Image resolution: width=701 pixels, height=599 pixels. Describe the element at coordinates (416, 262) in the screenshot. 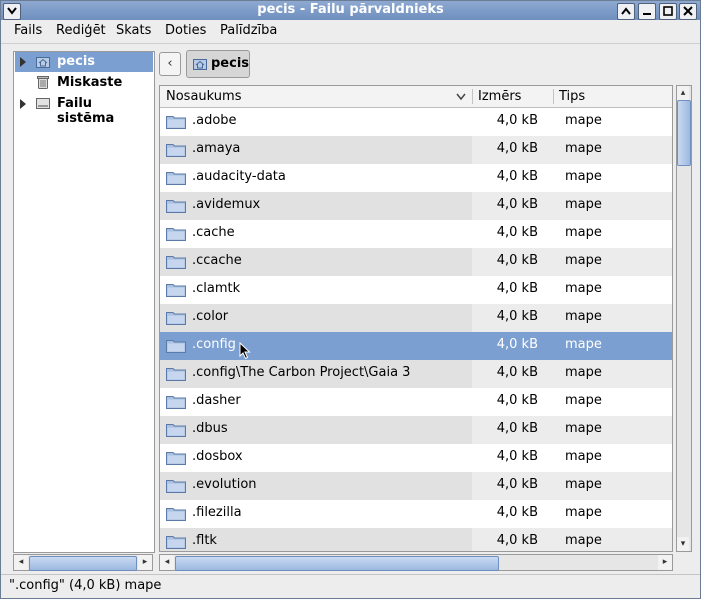

I see `file-row: .ccache 4,0 kB mape` at that location.